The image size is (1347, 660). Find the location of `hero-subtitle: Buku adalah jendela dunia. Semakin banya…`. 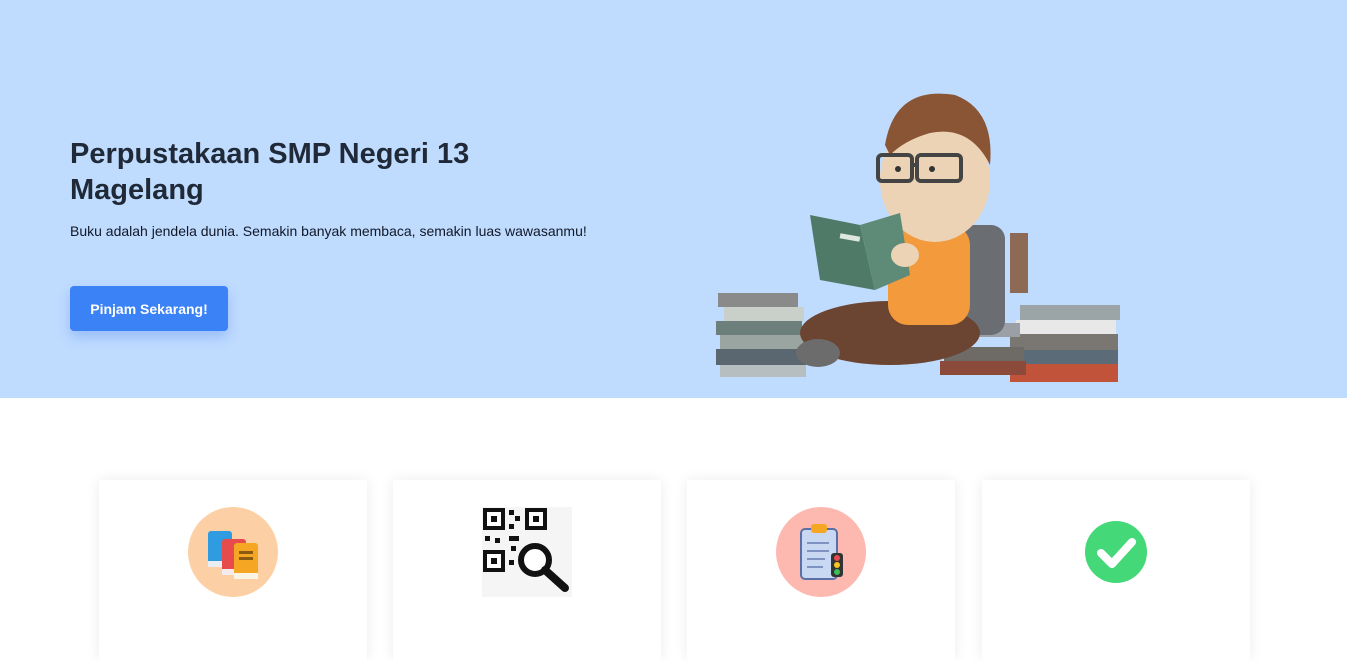

hero-subtitle: Buku adalah jendela dunia. Semakin banya… is located at coordinates (328, 231).